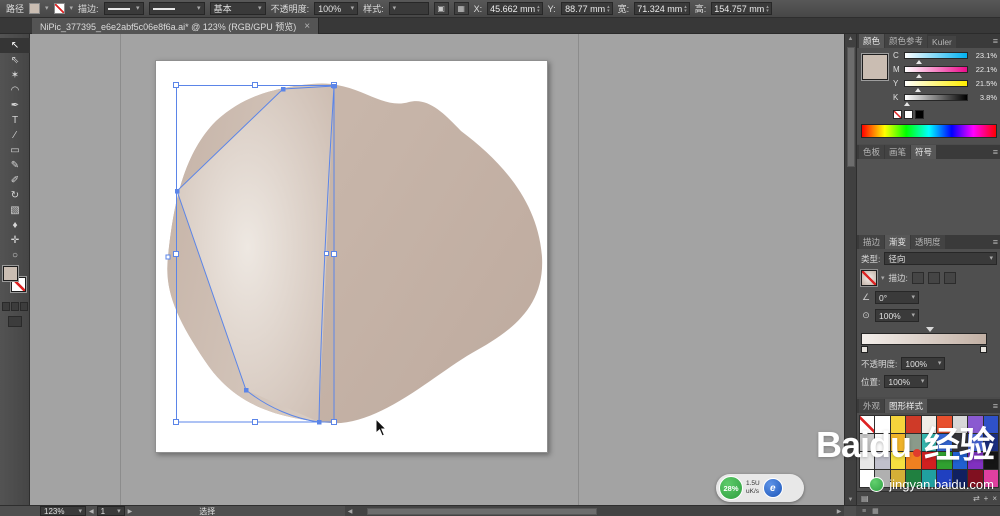 The height and width of the screenshot is (516, 1000). What do you see at coordinates (875, 511) in the screenshot?
I see `grid-icon: ▦` at bounding box center [875, 511].